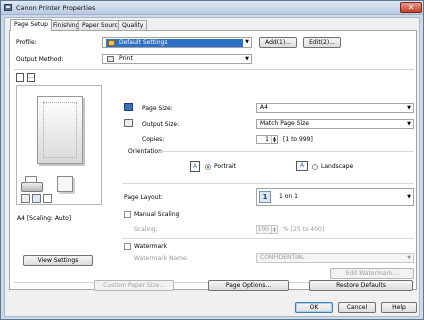  What do you see at coordinates (110, 59) in the screenshot?
I see `print-icon` at bounding box center [110, 59].